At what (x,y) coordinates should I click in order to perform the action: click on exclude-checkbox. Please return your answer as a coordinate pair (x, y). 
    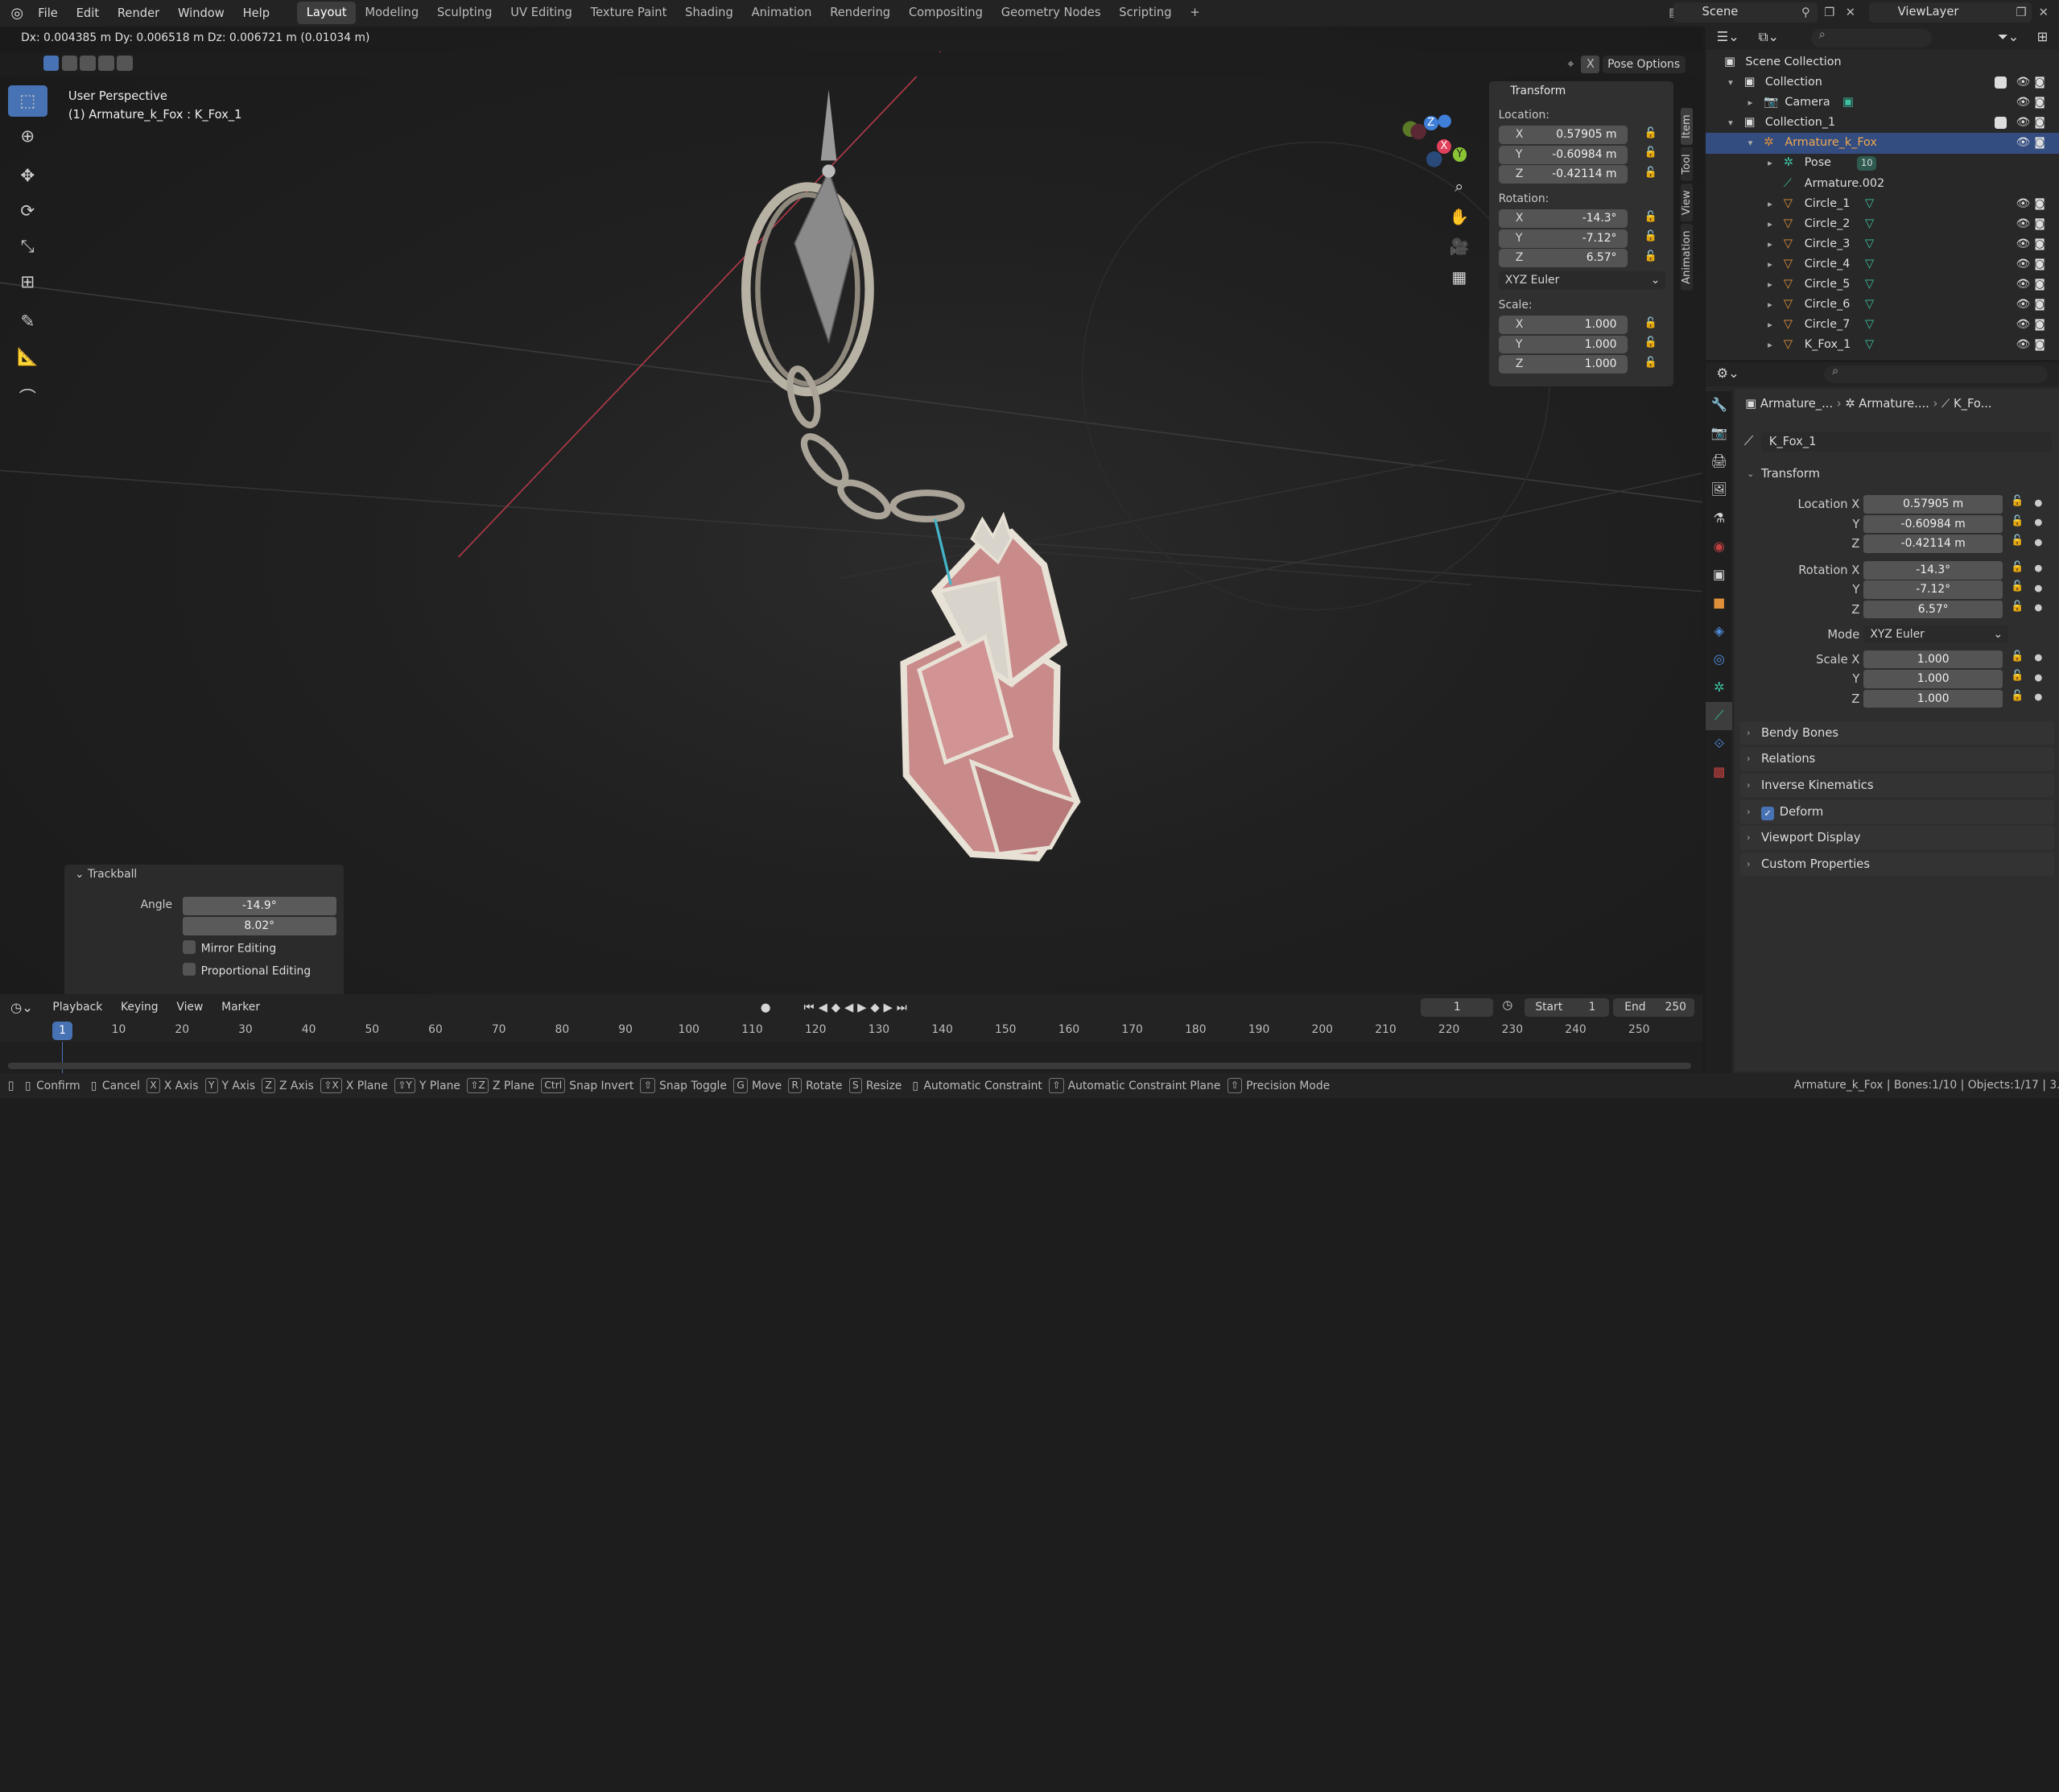
    Looking at the image, I should click on (2001, 82).